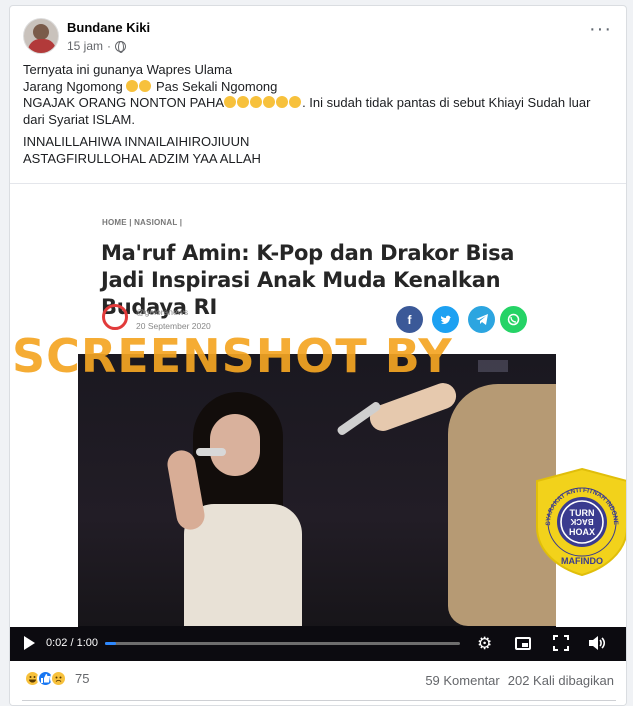 The height and width of the screenshot is (706, 633). Describe the element at coordinates (282, 643) in the screenshot. I see `video-progress-bar` at that location.